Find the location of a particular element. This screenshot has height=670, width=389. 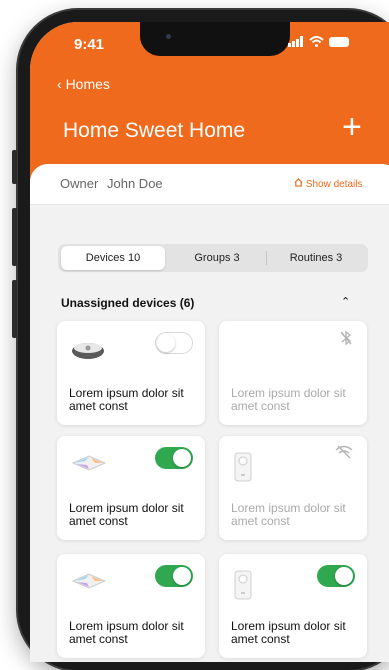

tab-groups: Groups 3 is located at coordinates (217, 258).